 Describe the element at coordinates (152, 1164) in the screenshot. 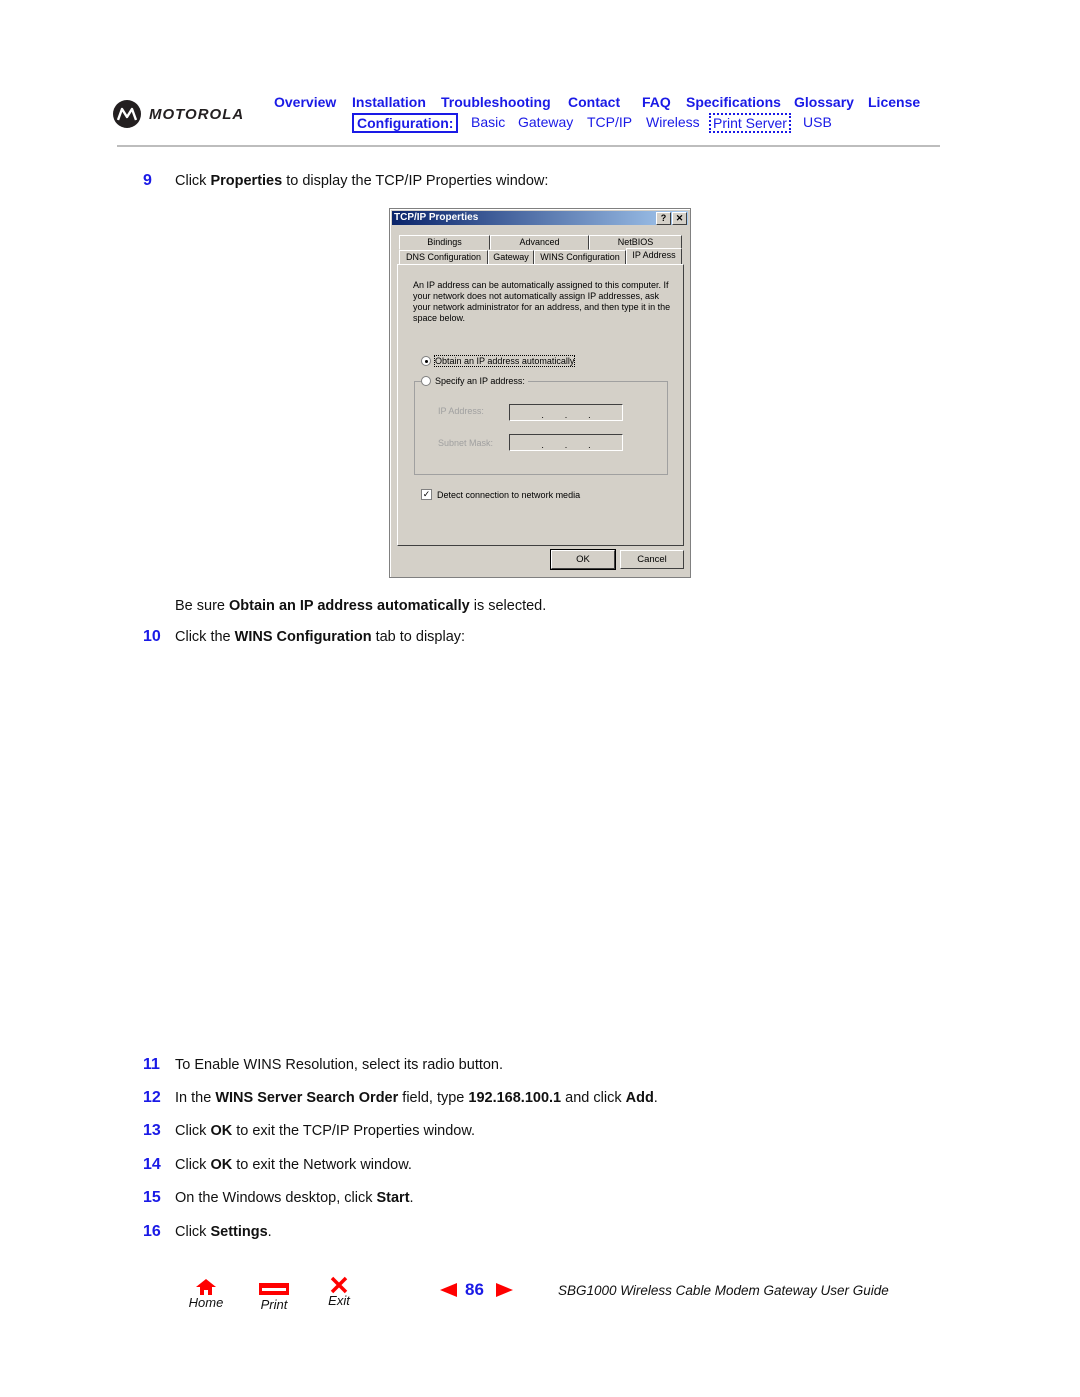

I see `step-number: 14` at that location.